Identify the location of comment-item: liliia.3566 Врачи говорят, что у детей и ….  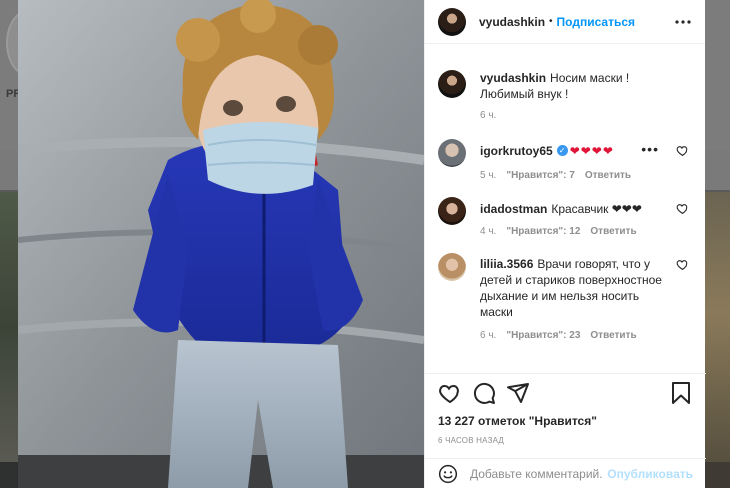
(565, 297).